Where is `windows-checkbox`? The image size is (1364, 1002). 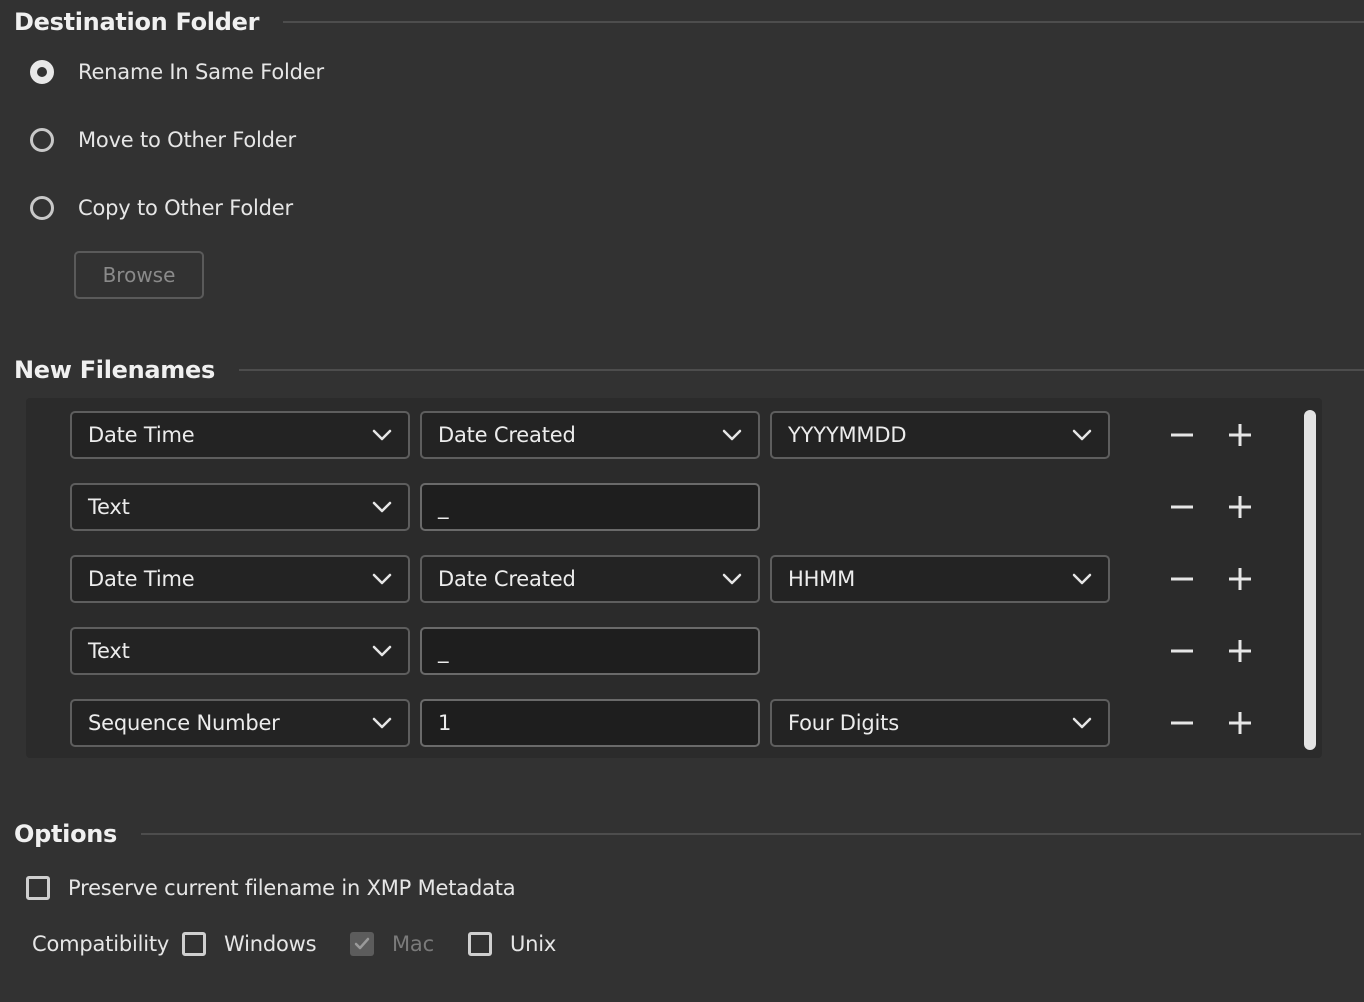 windows-checkbox is located at coordinates (194, 944).